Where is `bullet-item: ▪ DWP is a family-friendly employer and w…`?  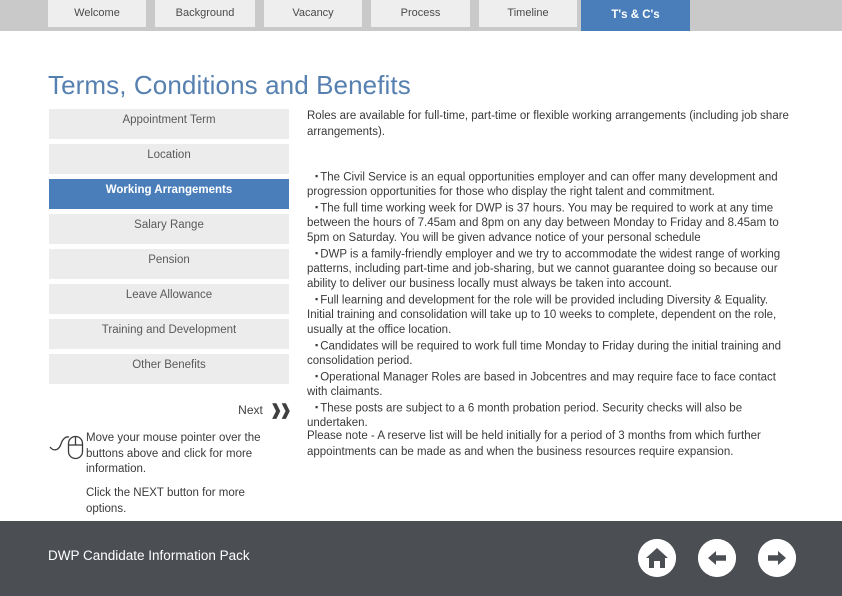 bullet-item: ▪ DWP is a family-friendly employer and w… is located at coordinates (552, 269).